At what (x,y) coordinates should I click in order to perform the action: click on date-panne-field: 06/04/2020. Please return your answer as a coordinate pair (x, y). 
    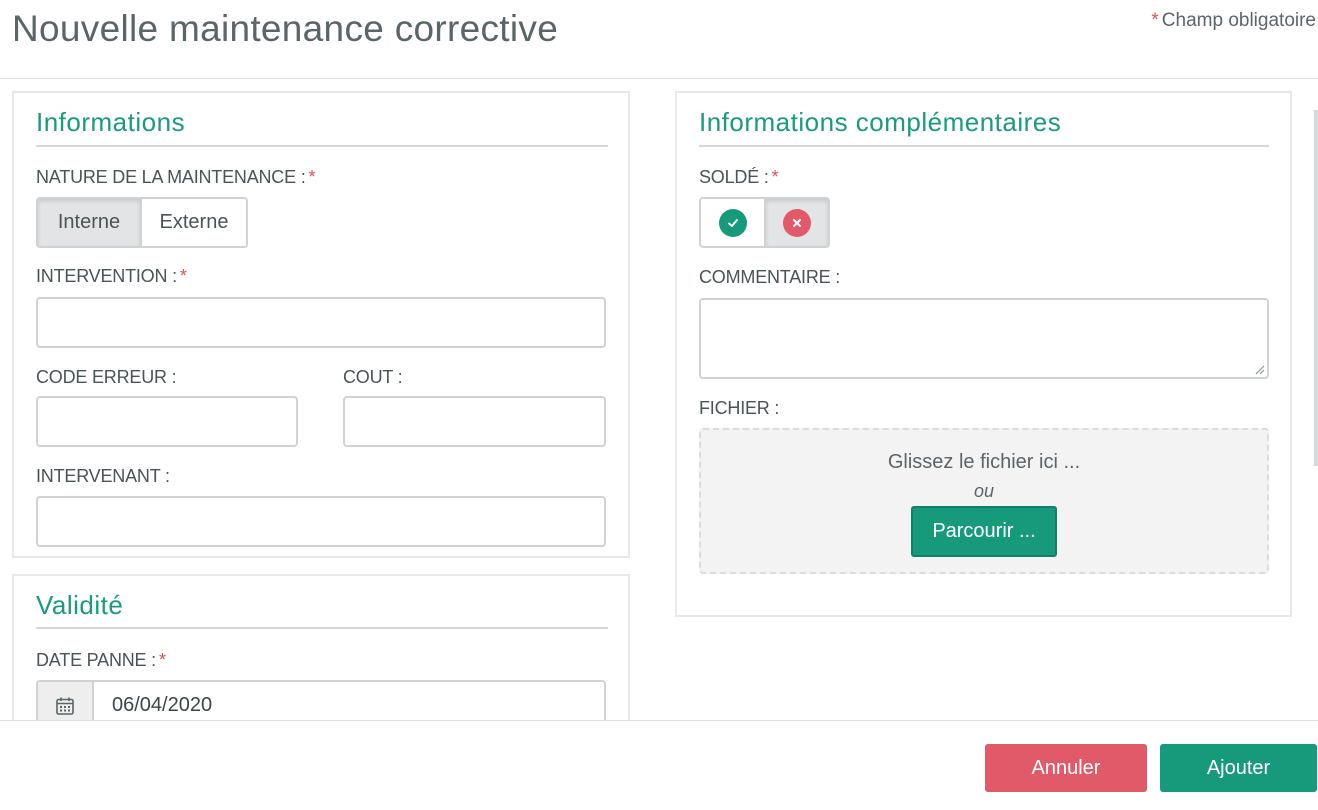
    Looking at the image, I should click on (321, 700).